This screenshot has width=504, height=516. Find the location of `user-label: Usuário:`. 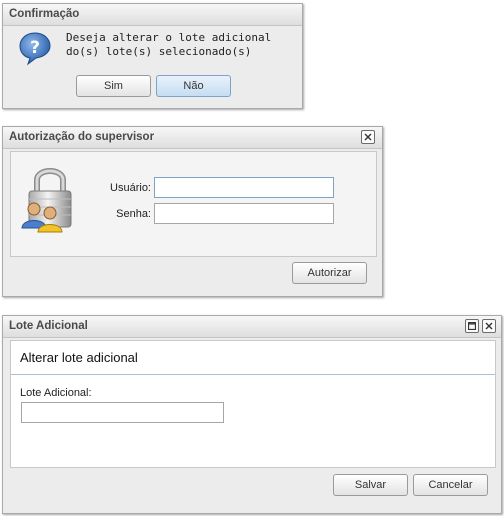

user-label: Usuário: is located at coordinates (130, 188).